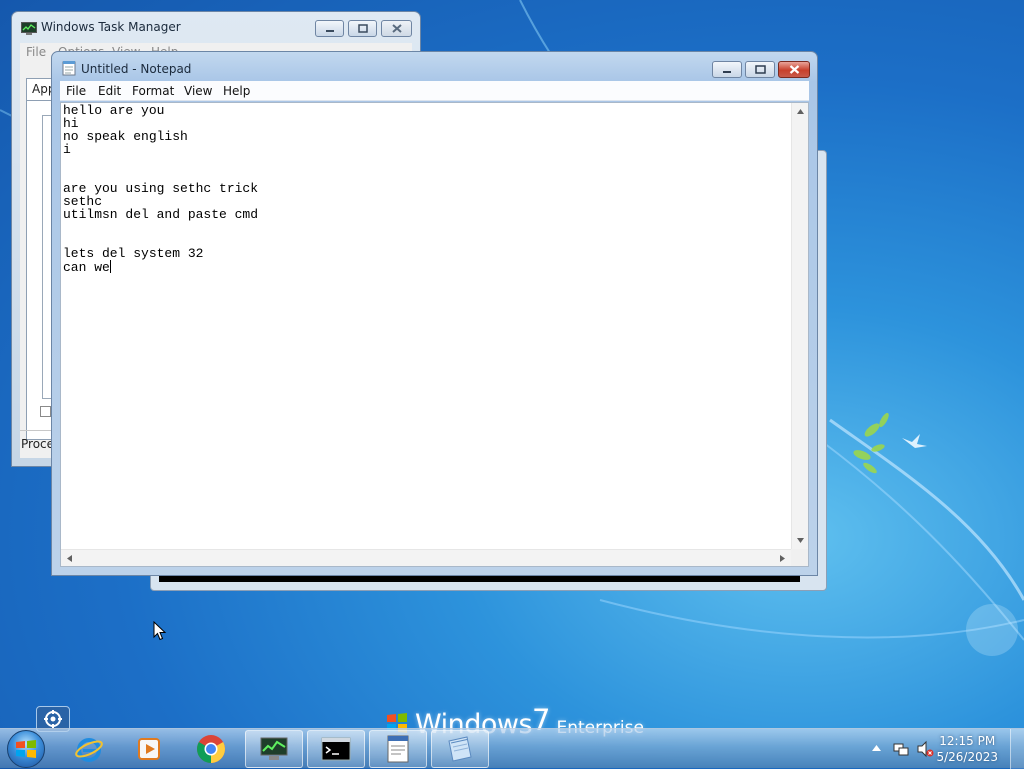 This screenshot has width=1024, height=769. I want to click on scrollbar-corner, so click(799, 557).